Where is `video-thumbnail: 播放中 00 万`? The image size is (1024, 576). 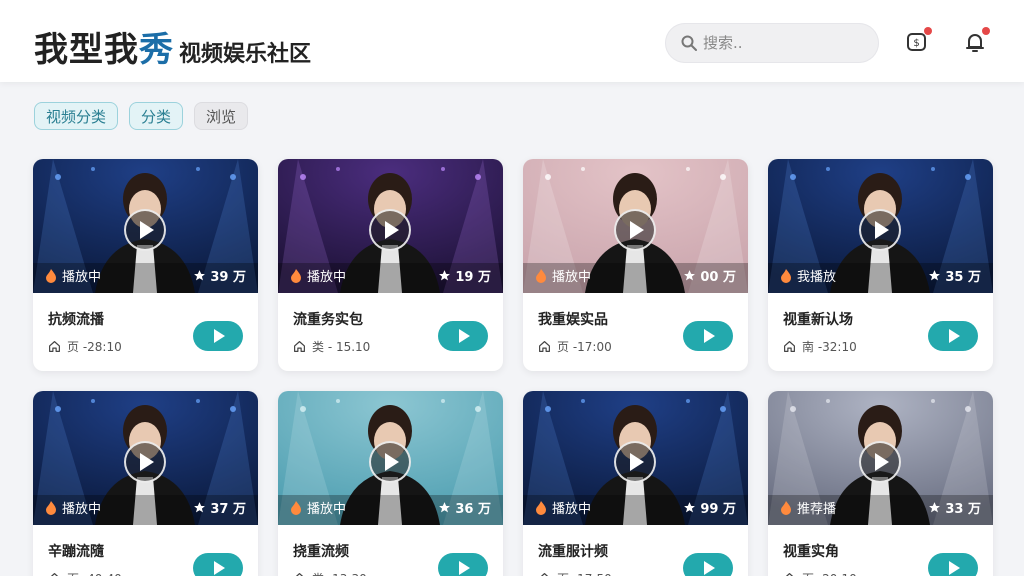 video-thumbnail: 播放中 00 万 is located at coordinates (635, 226).